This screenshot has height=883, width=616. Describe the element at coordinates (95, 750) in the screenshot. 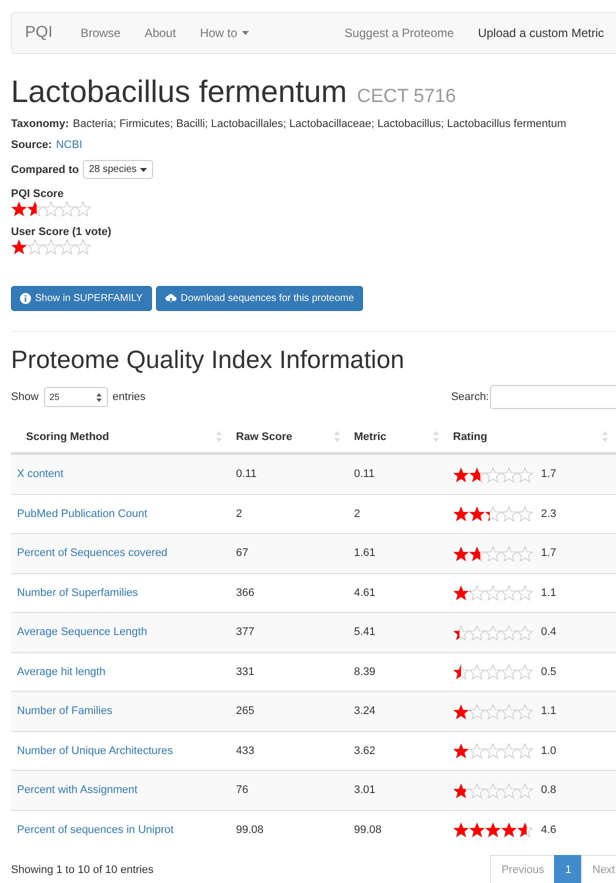

I see `method-link: Number of Unique Architectures` at that location.